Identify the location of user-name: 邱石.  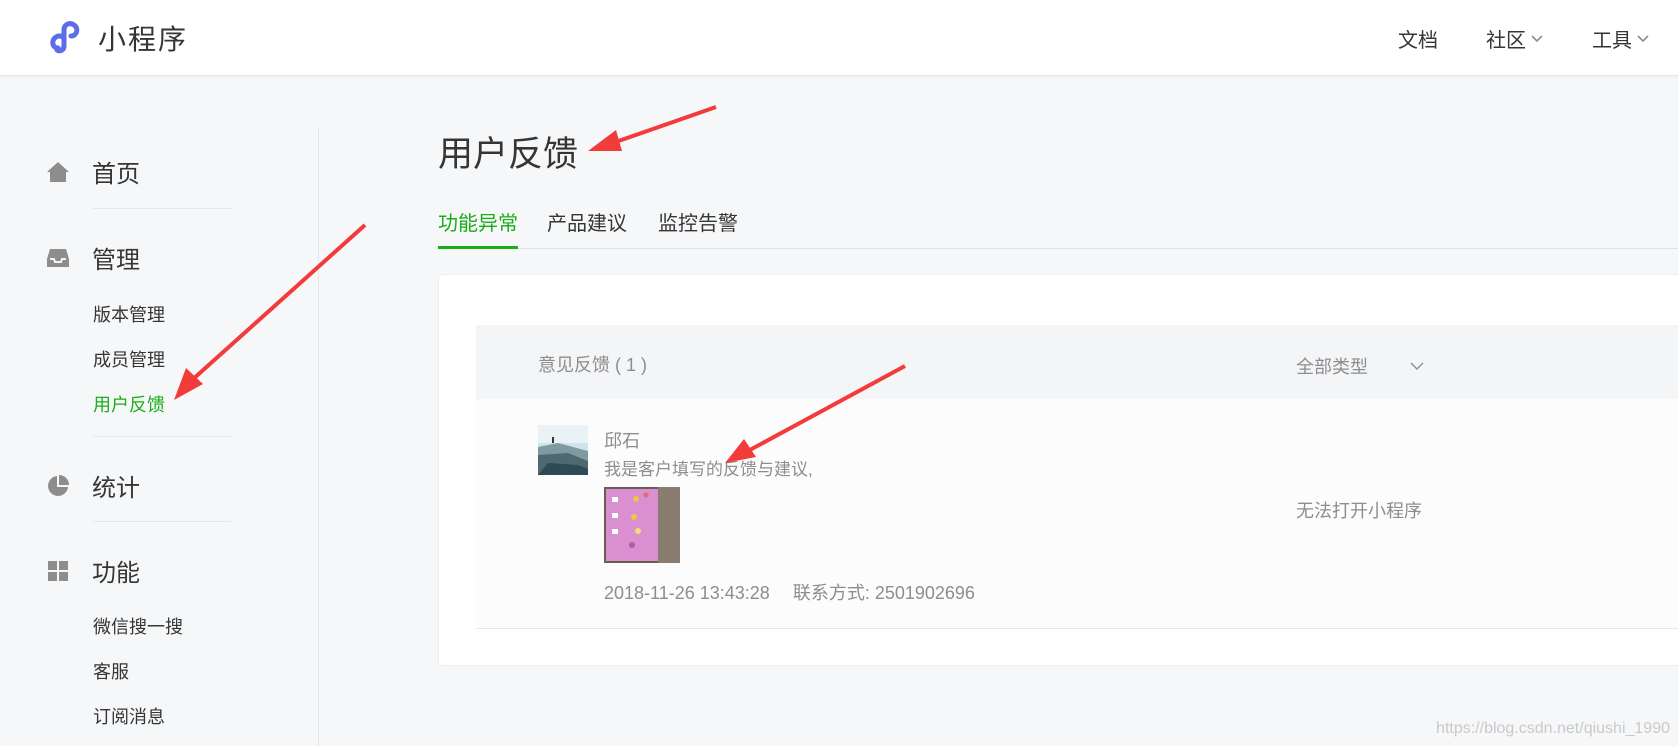
(622, 441).